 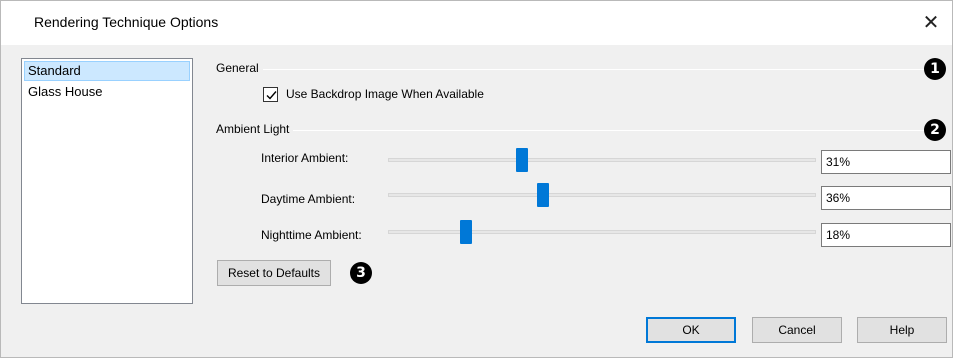 What do you see at coordinates (797, 330) in the screenshot?
I see `cancel-button: Cancel` at bounding box center [797, 330].